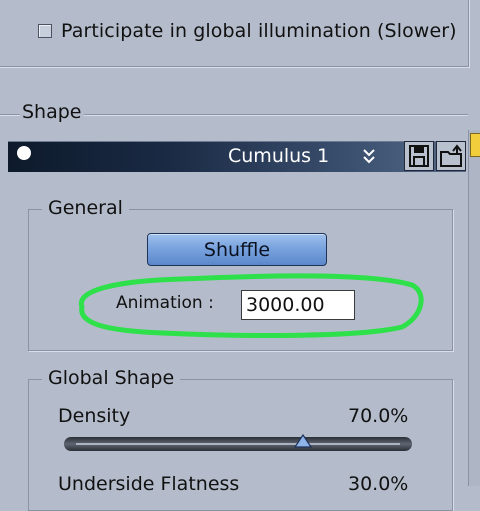  What do you see at coordinates (24, 153) in the screenshot?
I see `dot-icon` at bounding box center [24, 153].